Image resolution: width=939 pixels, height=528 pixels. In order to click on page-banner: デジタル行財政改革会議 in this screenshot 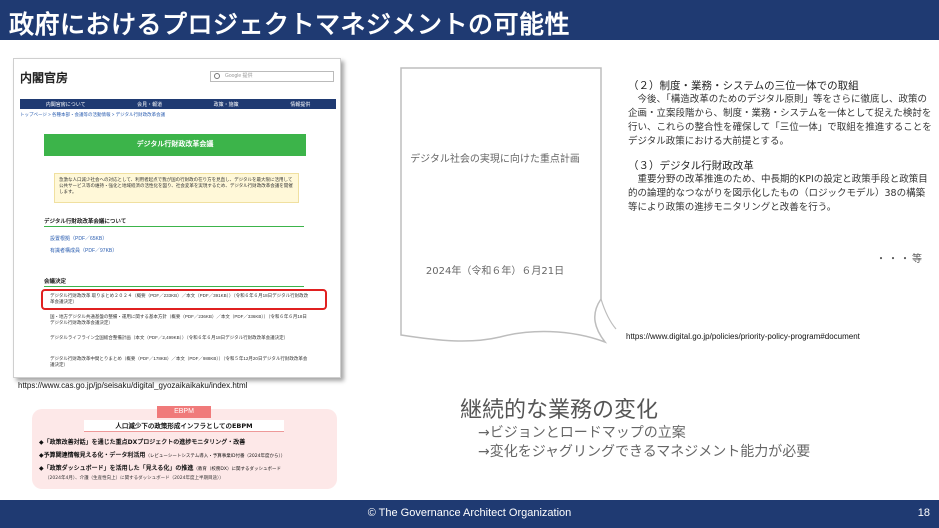, I will do `click(175, 145)`.